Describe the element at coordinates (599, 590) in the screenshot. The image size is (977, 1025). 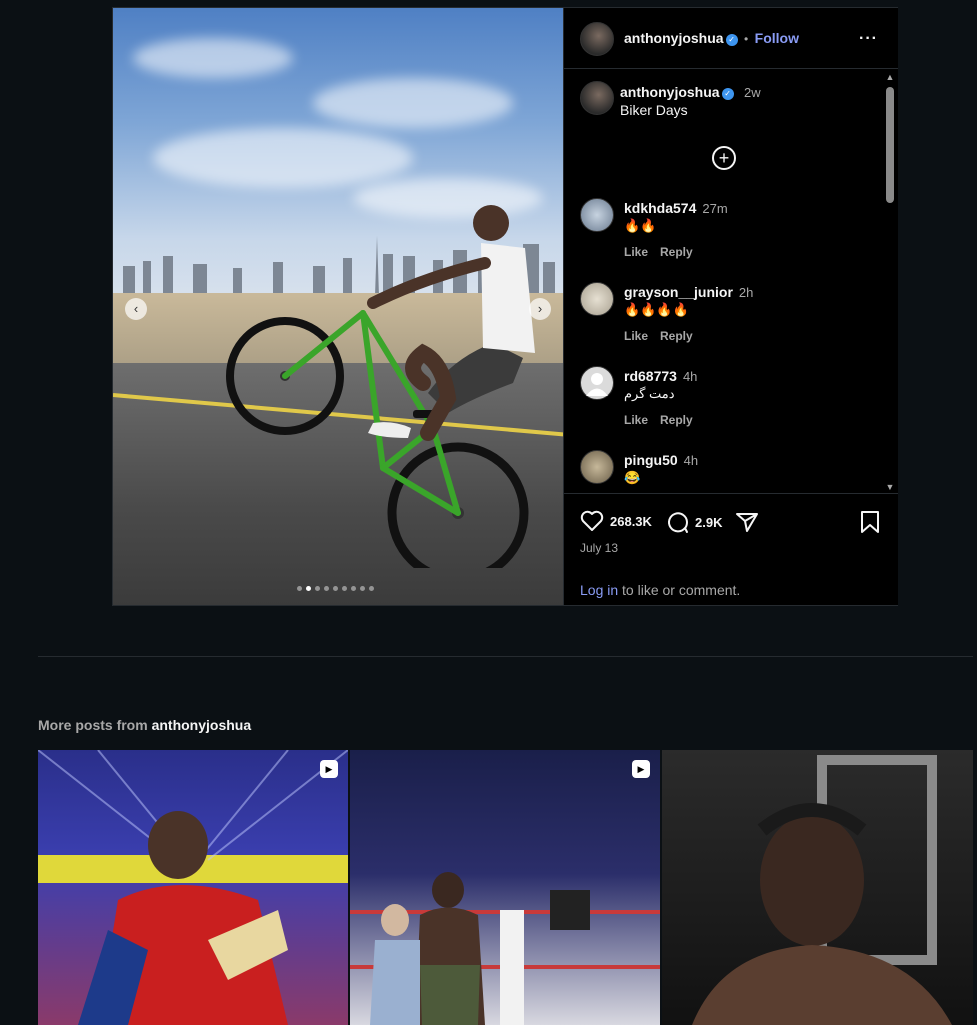
I see `login-link: Log in` at that location.